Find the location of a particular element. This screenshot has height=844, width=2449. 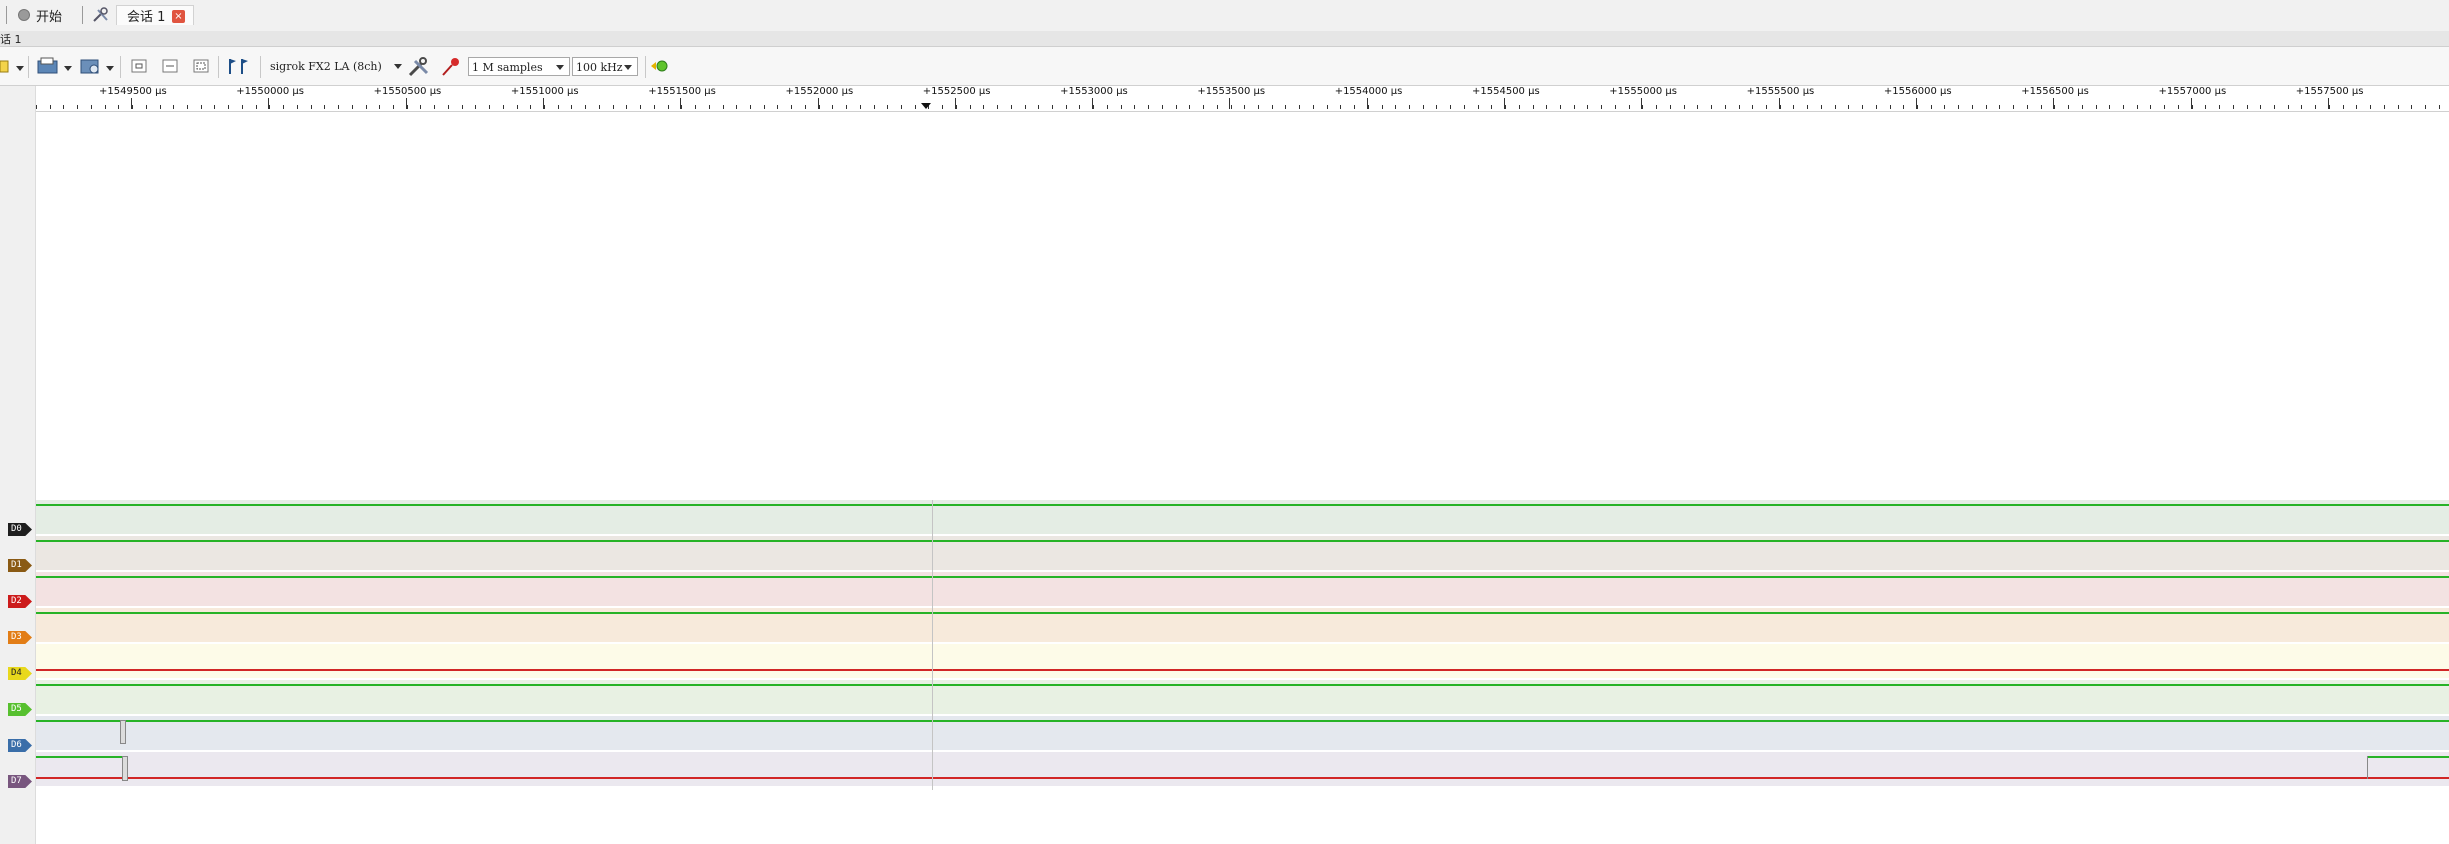

new-session-icon is located at coordinates (5, 66).